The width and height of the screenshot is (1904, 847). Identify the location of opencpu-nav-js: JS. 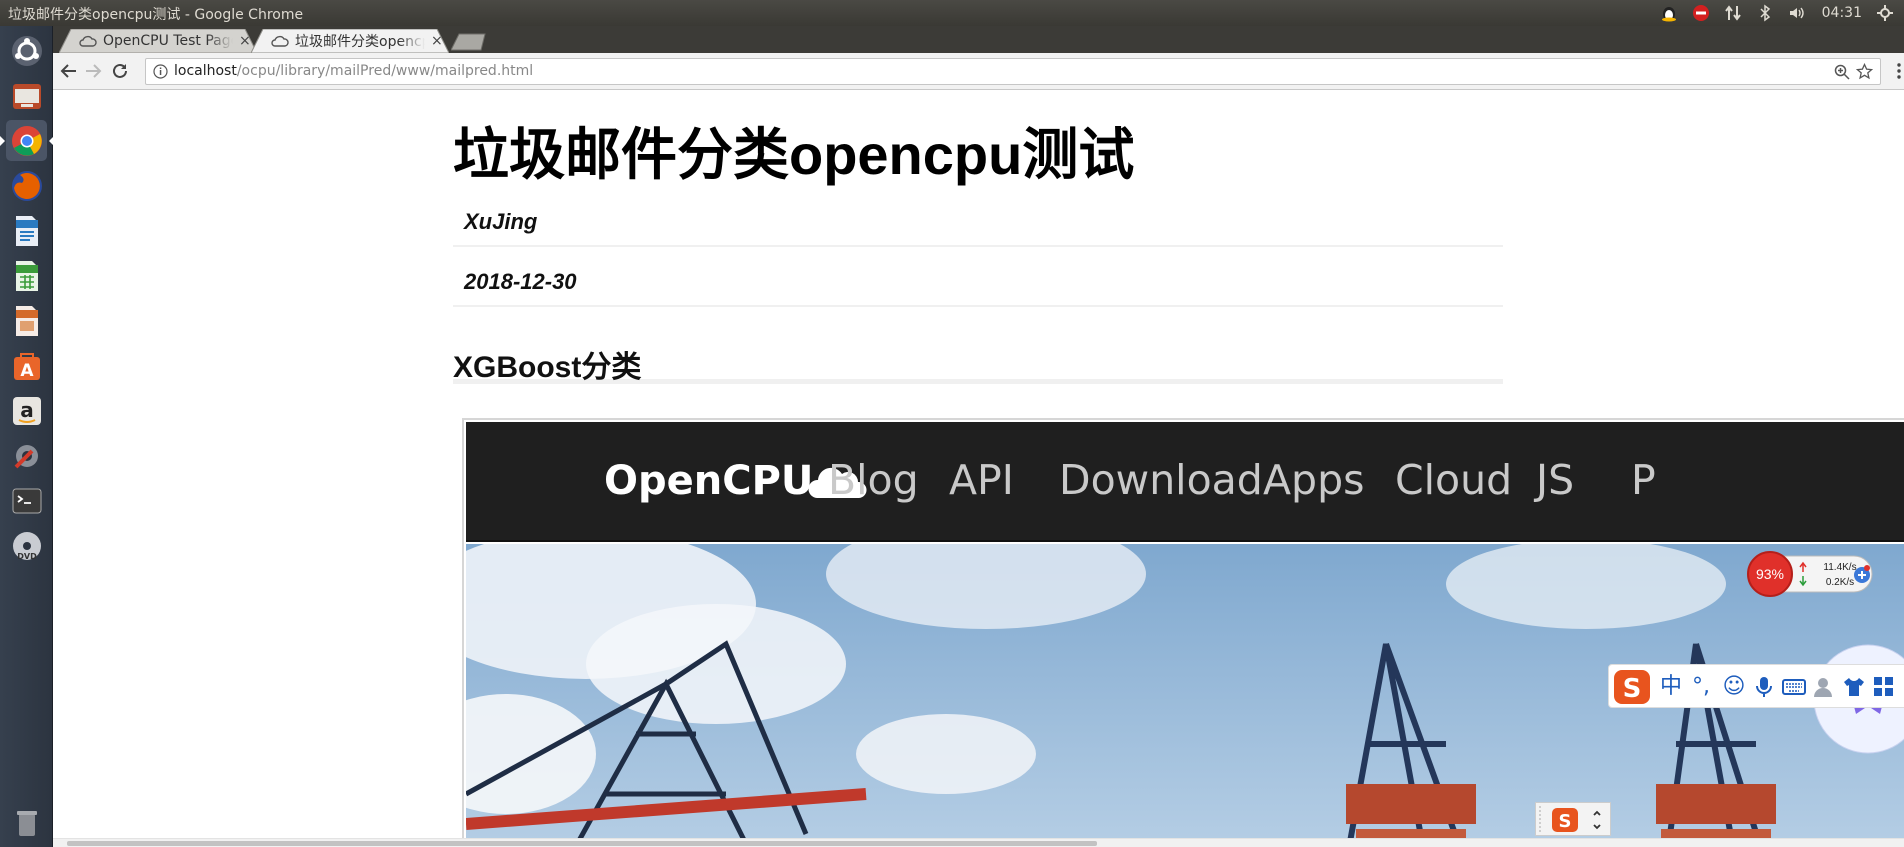
(1555, 480).